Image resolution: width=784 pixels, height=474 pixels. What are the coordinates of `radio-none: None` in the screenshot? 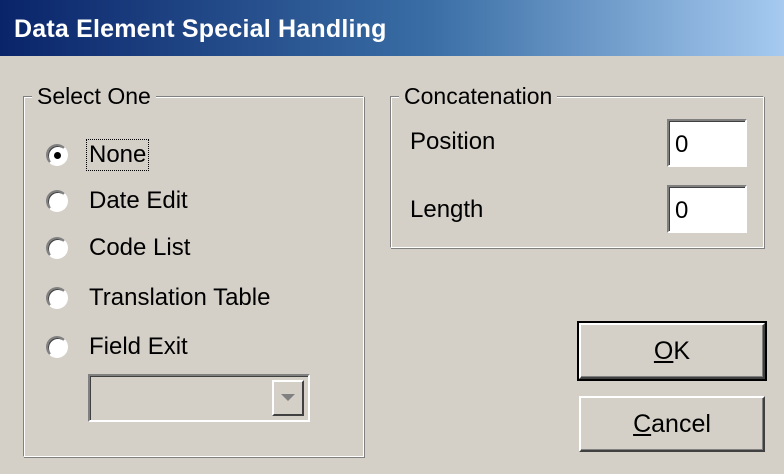 It's located at (98, 155).